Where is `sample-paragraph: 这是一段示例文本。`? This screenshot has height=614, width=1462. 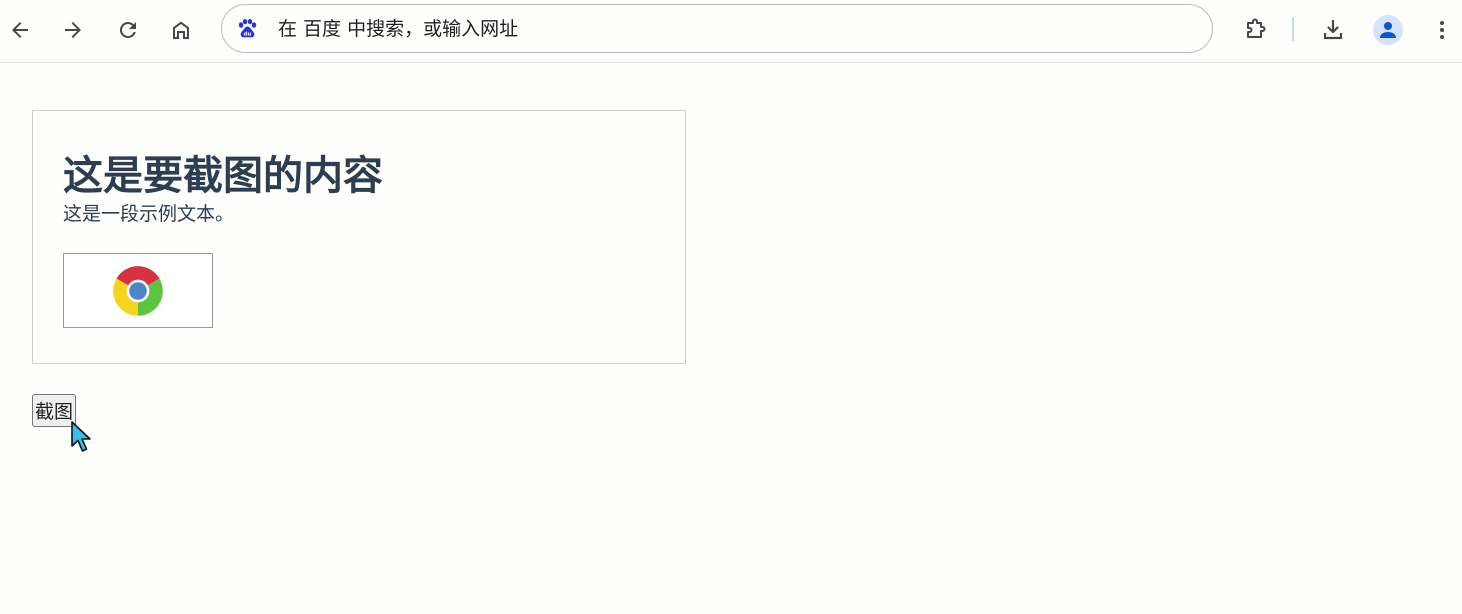 sample-paragraph: 这是一段示例文本。 is located at coordinates (149, 214).